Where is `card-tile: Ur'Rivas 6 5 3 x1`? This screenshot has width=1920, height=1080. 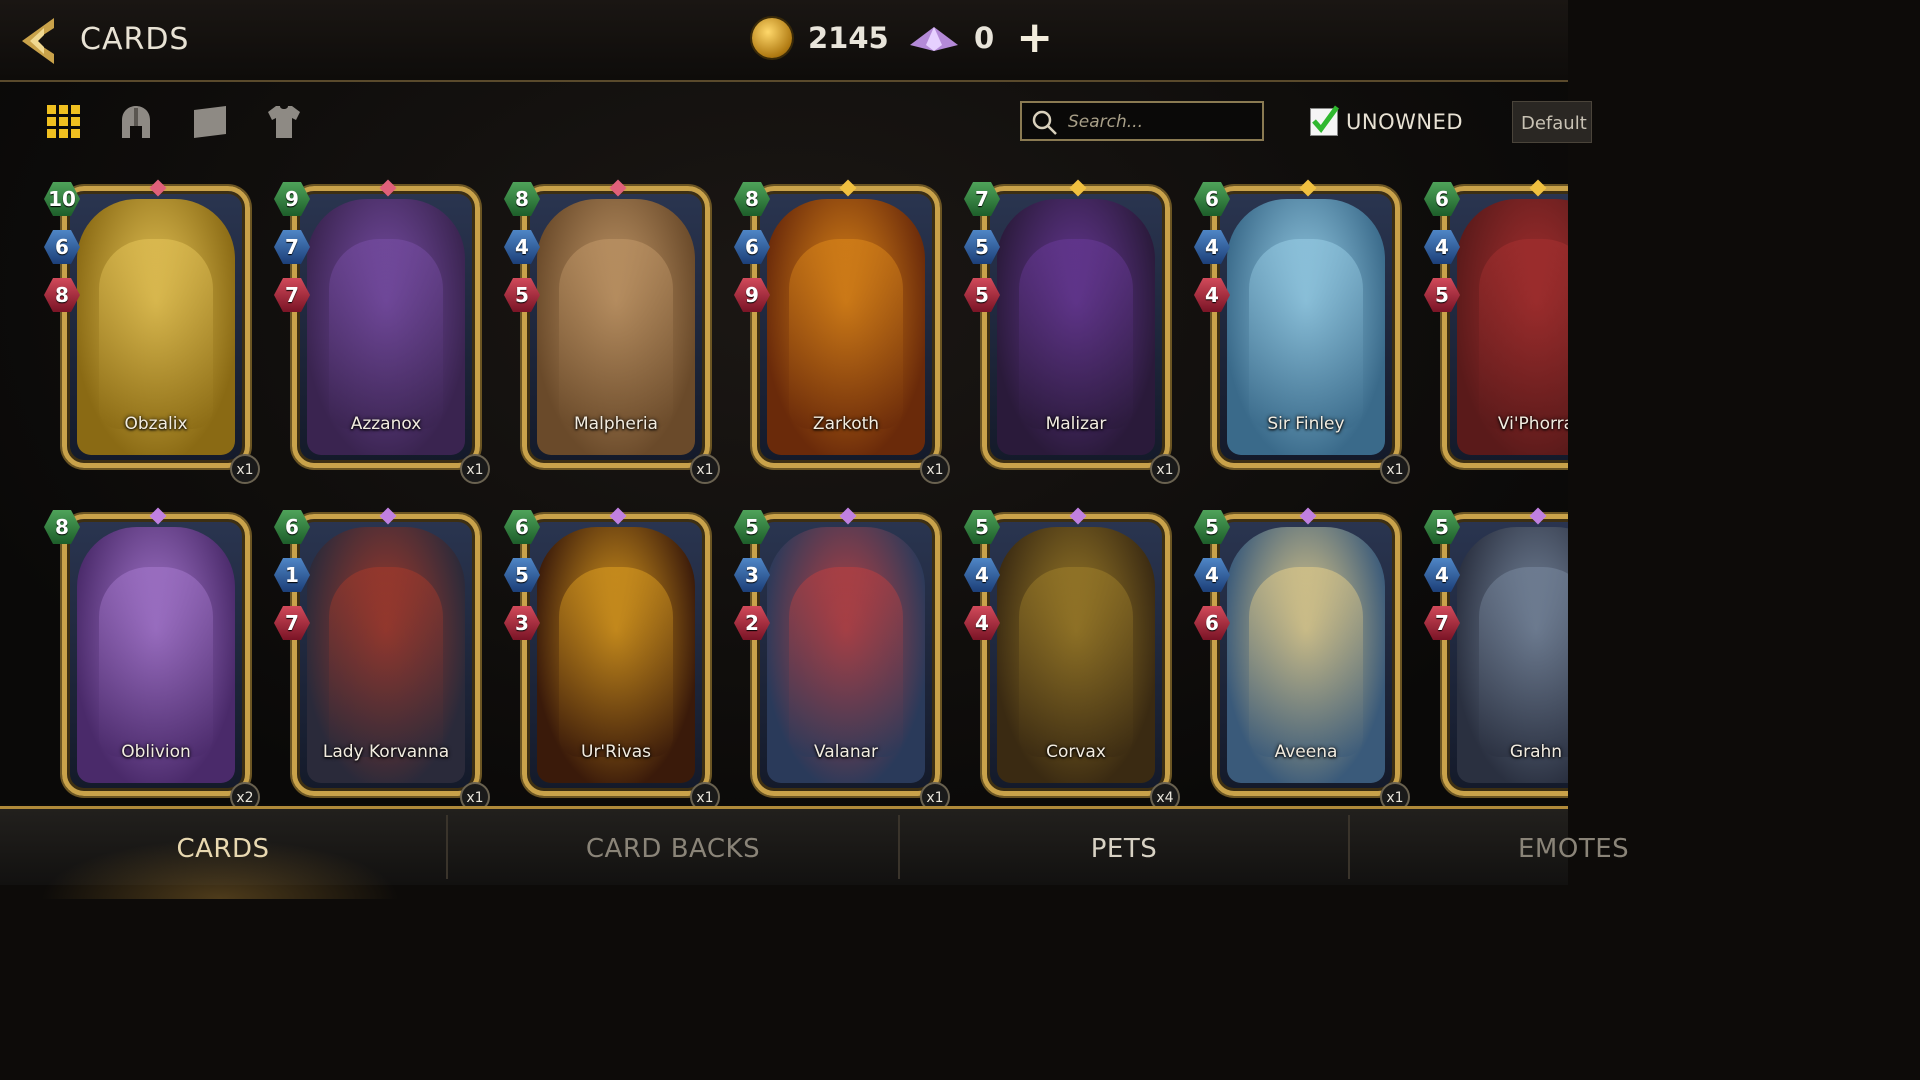 card-tile: Ur'Rivas 6 5 3 x1 is located at coordinates (619, 656).